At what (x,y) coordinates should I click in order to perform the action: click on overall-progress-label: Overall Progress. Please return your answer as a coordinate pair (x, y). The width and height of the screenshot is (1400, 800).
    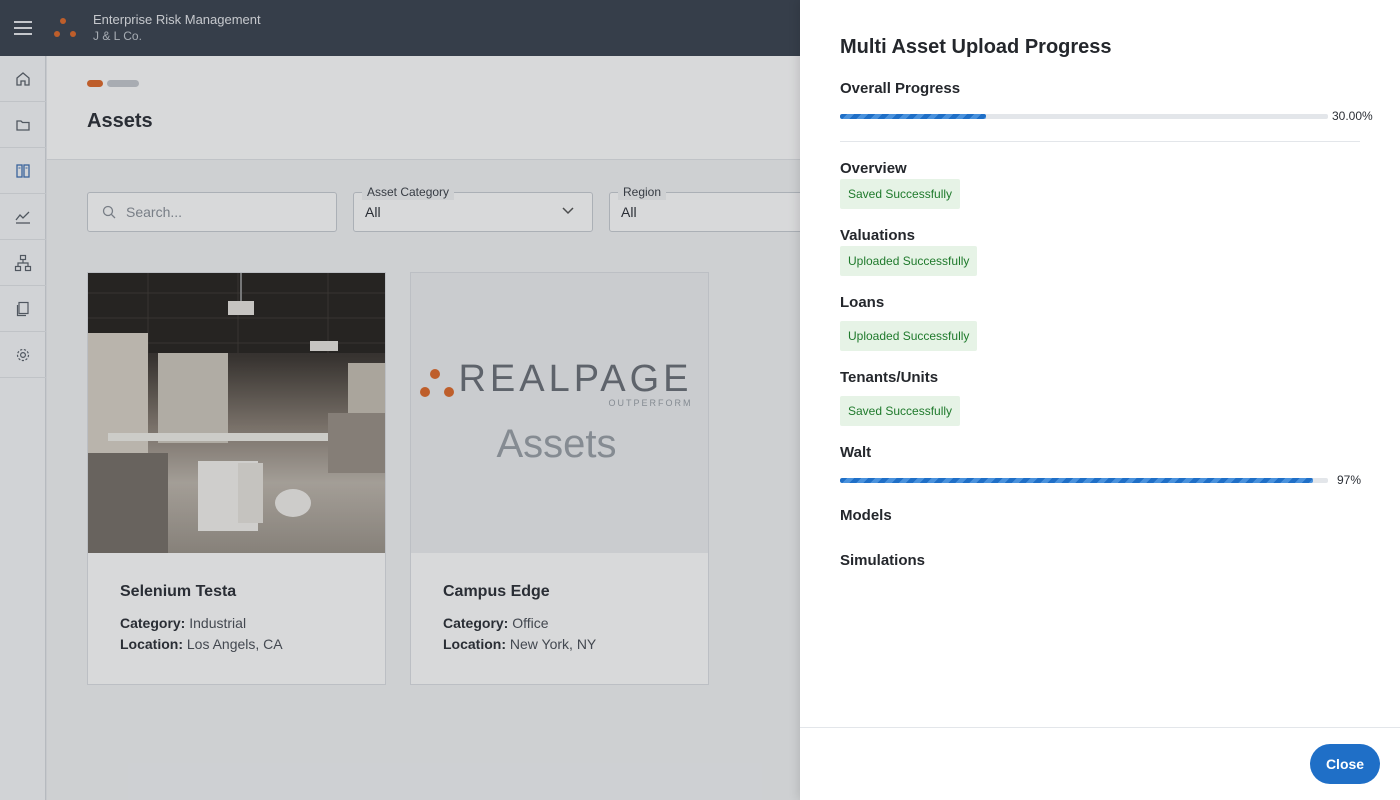
    Looking at the image, I should click on (900, 88).